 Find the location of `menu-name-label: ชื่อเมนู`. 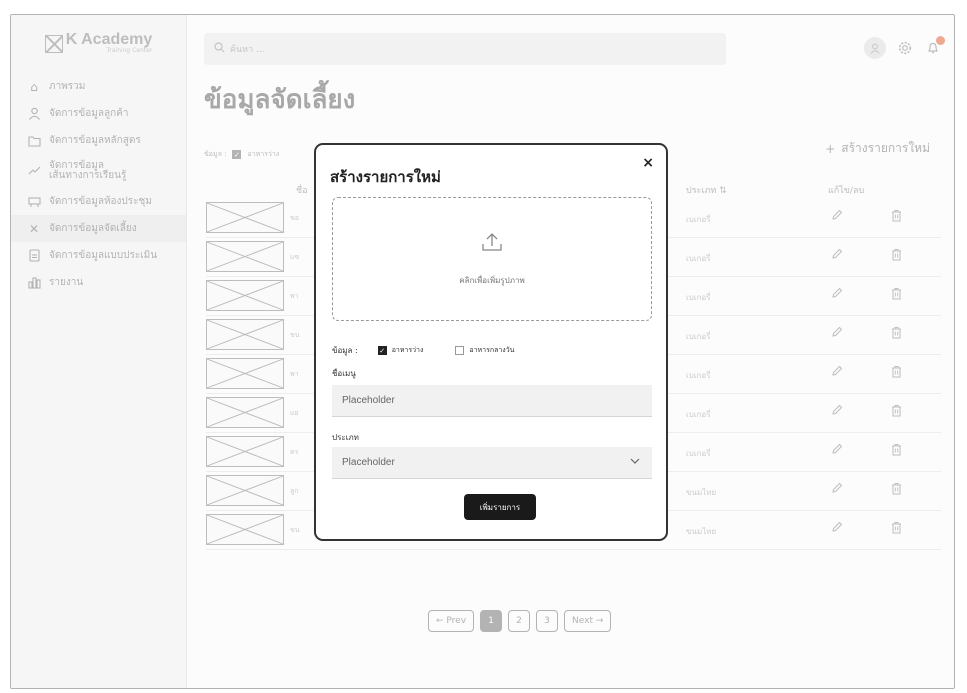

menu-name-label: ชื่อเมนู is located at coordinates (344, 373).